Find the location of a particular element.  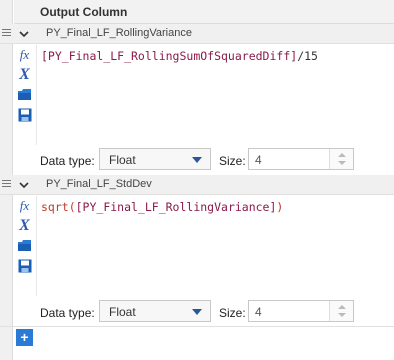

add-field-button: + is located at coordinates (24, 337).